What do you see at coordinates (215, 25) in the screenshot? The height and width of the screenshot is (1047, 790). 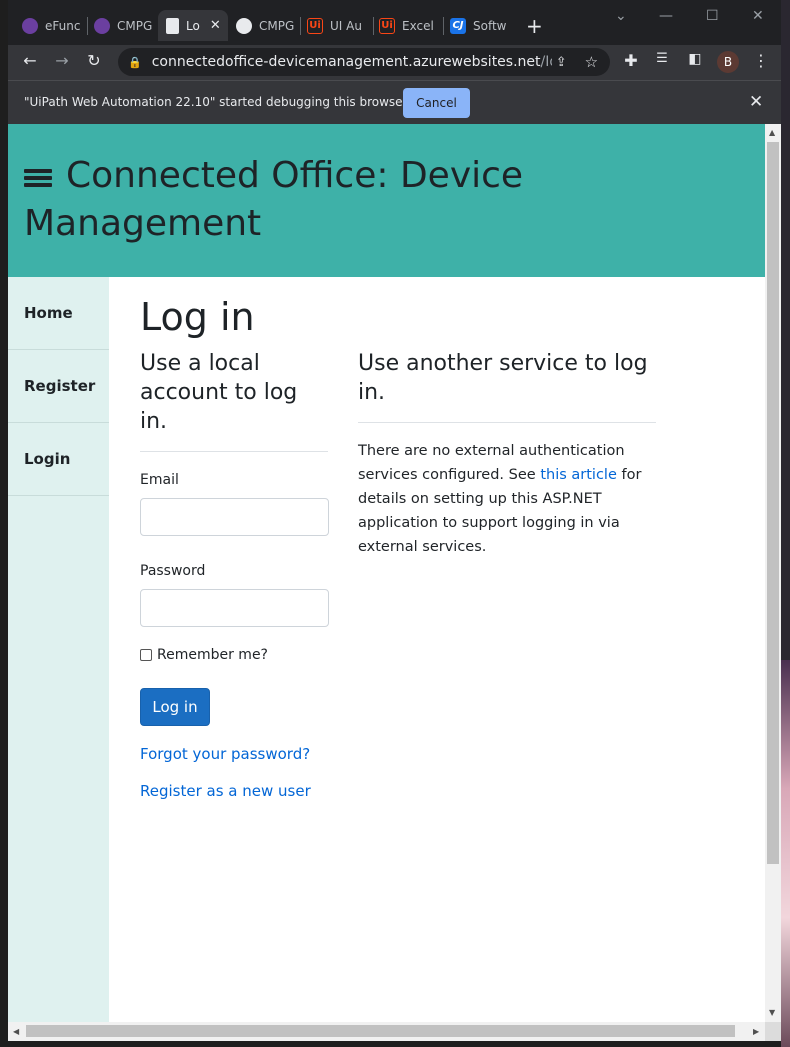 I see `close-tab-icon: ✕` at bounding box center [215, 25].